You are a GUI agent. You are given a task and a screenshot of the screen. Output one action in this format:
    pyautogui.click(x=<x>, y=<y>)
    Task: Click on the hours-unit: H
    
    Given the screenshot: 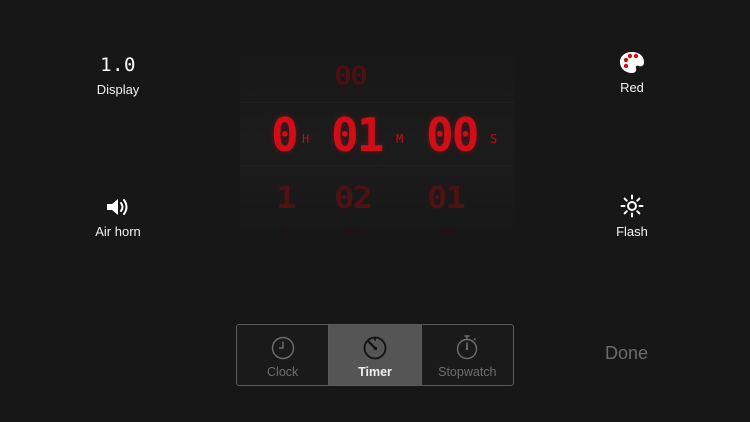 What is the action you would take?
    pyautogui.click(x=306, y=139)
    